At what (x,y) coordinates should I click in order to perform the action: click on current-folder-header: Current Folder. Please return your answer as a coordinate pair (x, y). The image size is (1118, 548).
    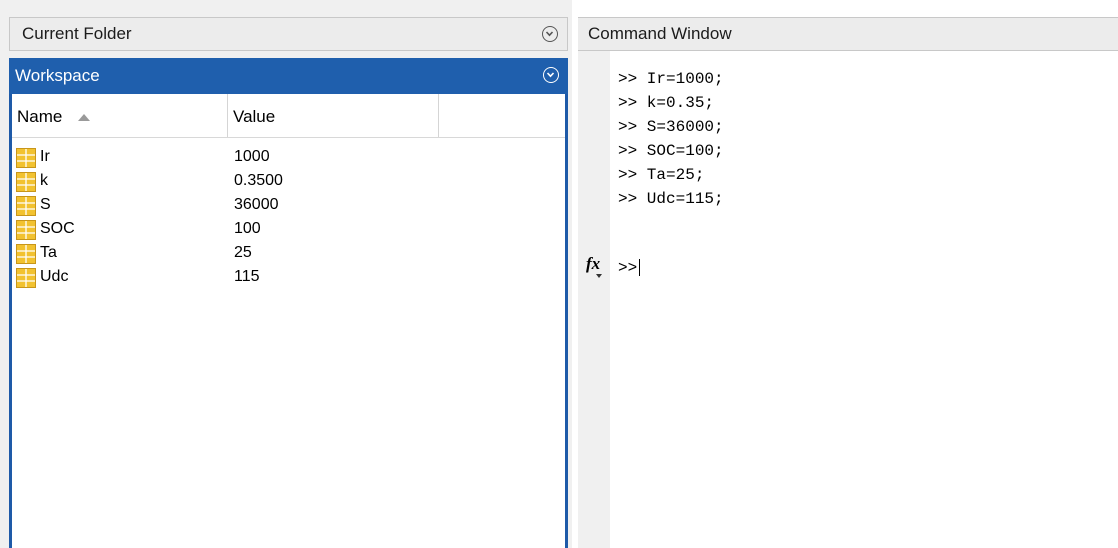
    Looking at the image, I should click on (288, 34).